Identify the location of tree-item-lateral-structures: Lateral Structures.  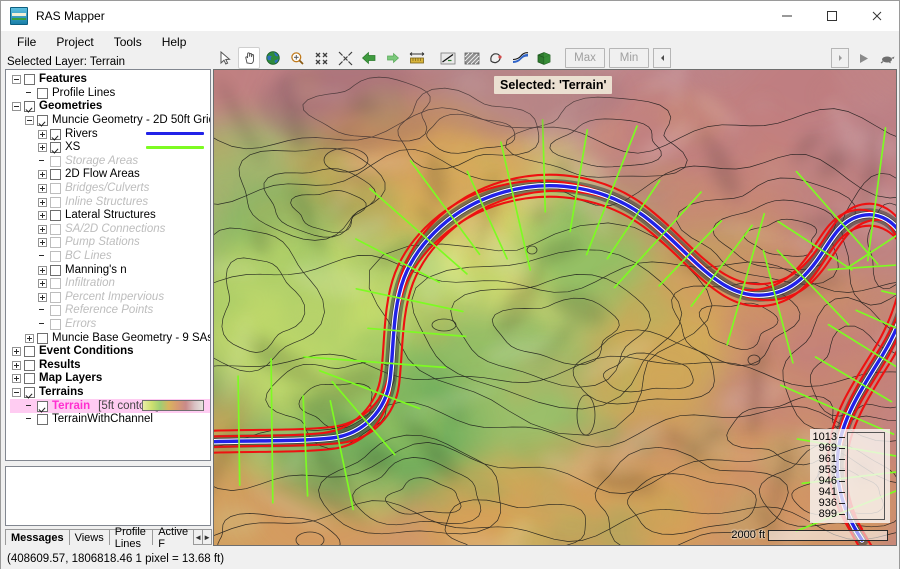
(110, 216).